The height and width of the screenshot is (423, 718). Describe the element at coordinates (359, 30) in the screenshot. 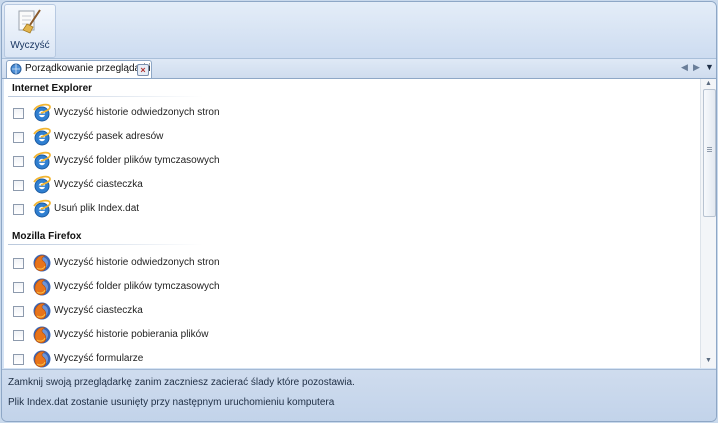

I see `ribbon: Wyczyść` at that location.